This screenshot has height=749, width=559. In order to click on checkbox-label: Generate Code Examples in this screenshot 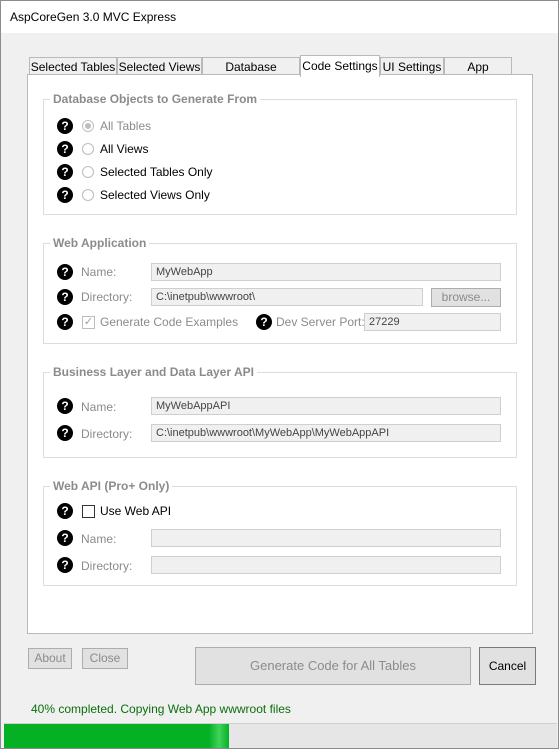, I will do `click(169, 322)`.